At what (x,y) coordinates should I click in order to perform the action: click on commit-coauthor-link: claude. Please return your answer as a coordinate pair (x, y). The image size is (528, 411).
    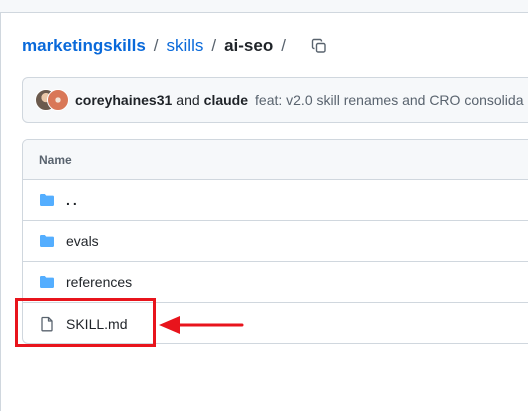
    Looking at the image, I should click on (226, 100).